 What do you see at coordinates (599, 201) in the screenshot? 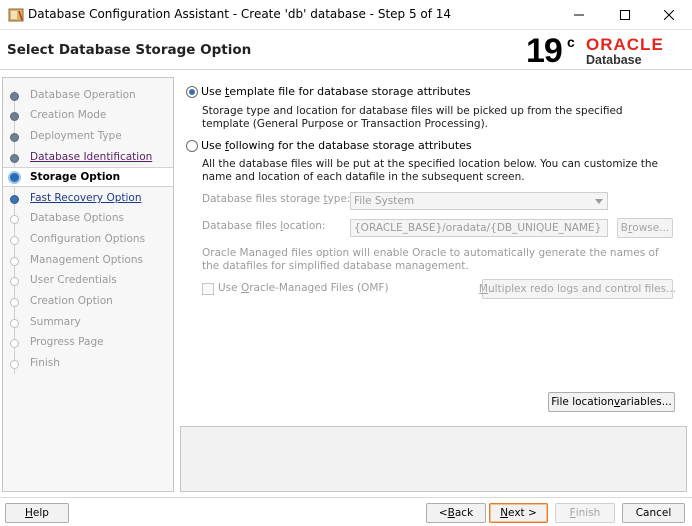
I see `chevron-down-icon` at bounding box center [599, 201].